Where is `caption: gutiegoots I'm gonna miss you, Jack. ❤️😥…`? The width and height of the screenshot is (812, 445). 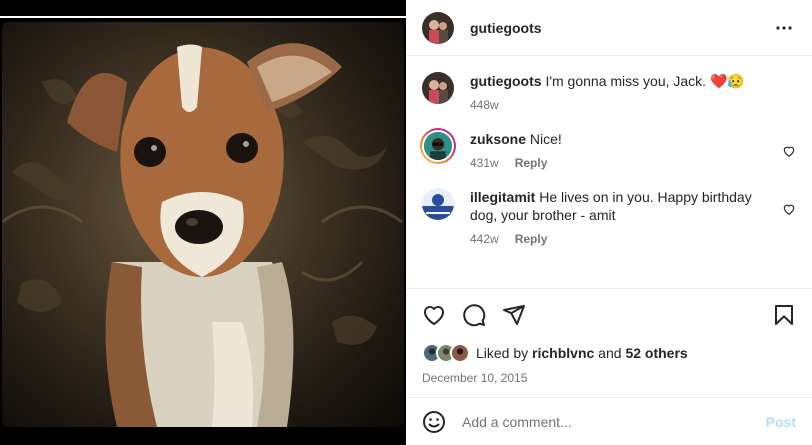 caption: gutiegoots I'm gonna miss you, Jack. ❤️😥… is located at coordinates (609, 92).